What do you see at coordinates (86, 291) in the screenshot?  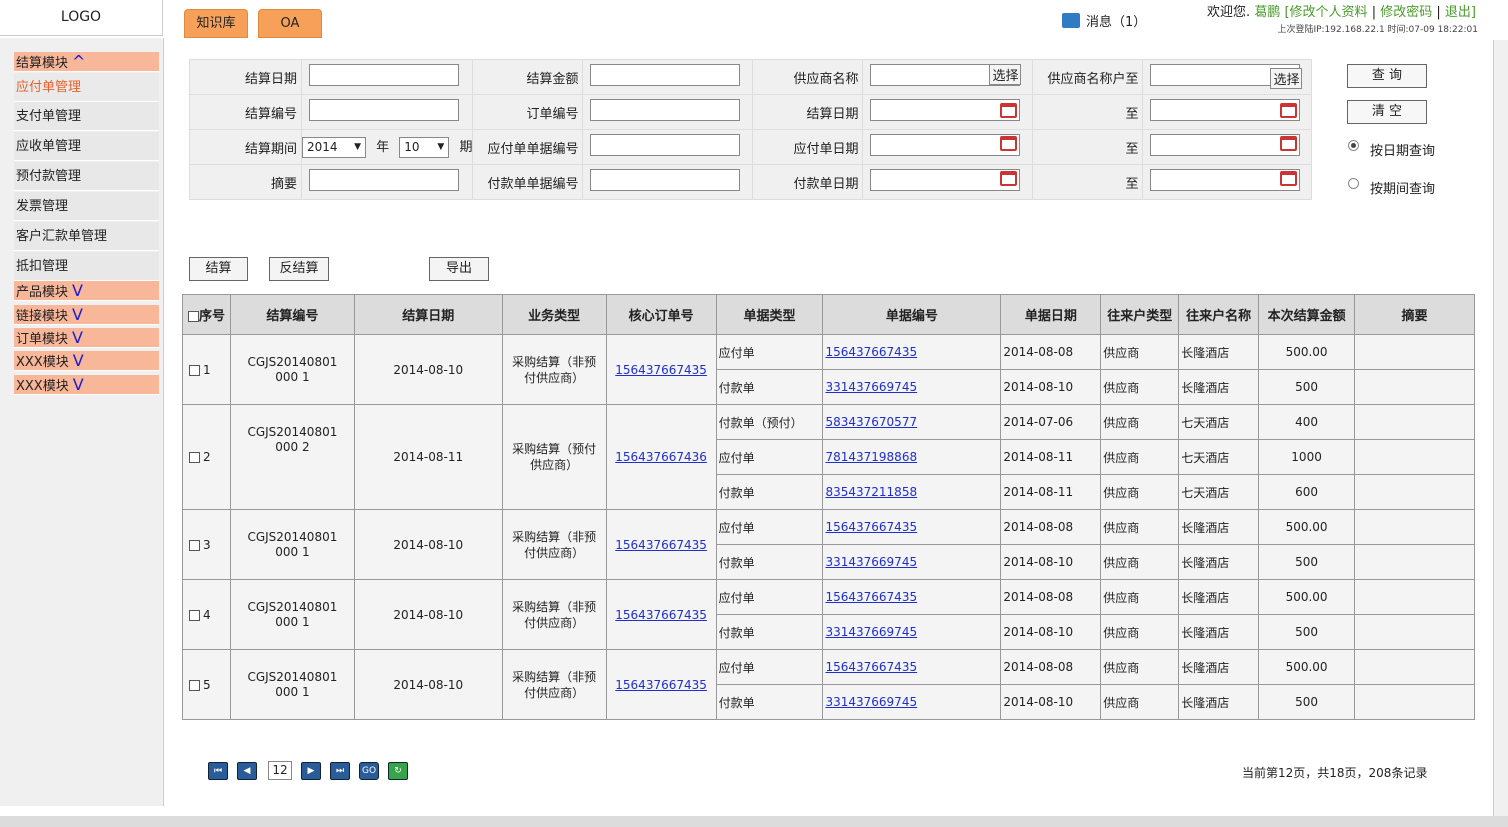 I see `sidebar-module-8: 产品模块 V` at bounding box center [86, 291].